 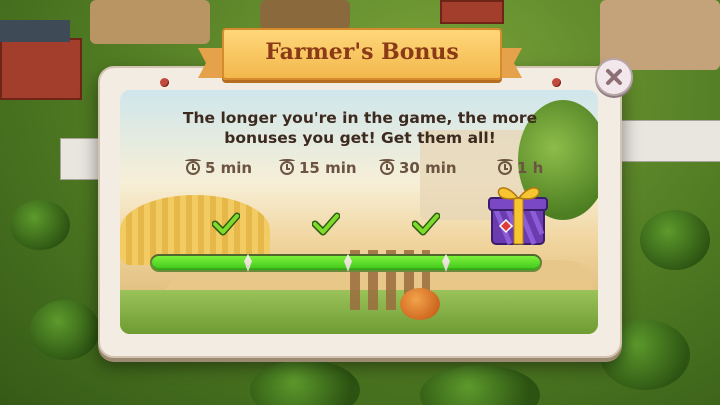 I want to click on bonus-message-line: bonuses you get! Get them all!, so click(x=360, y=138).